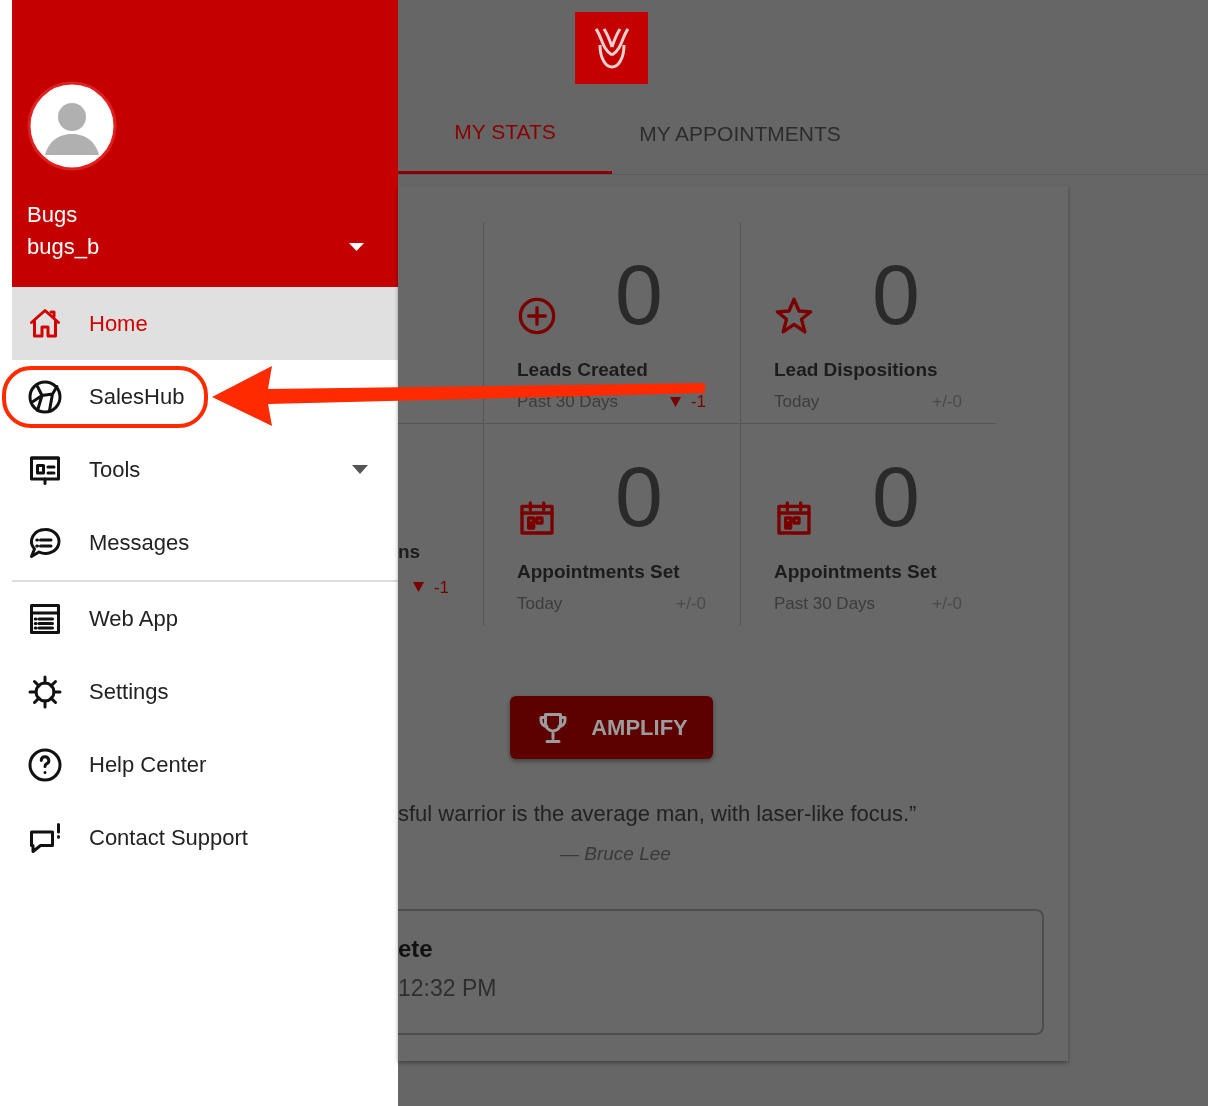 This screenshot has width=1208, height=1106. Describe the element at coordinates (45, 691) in the screenshot. I see `settings-icon` at that location.